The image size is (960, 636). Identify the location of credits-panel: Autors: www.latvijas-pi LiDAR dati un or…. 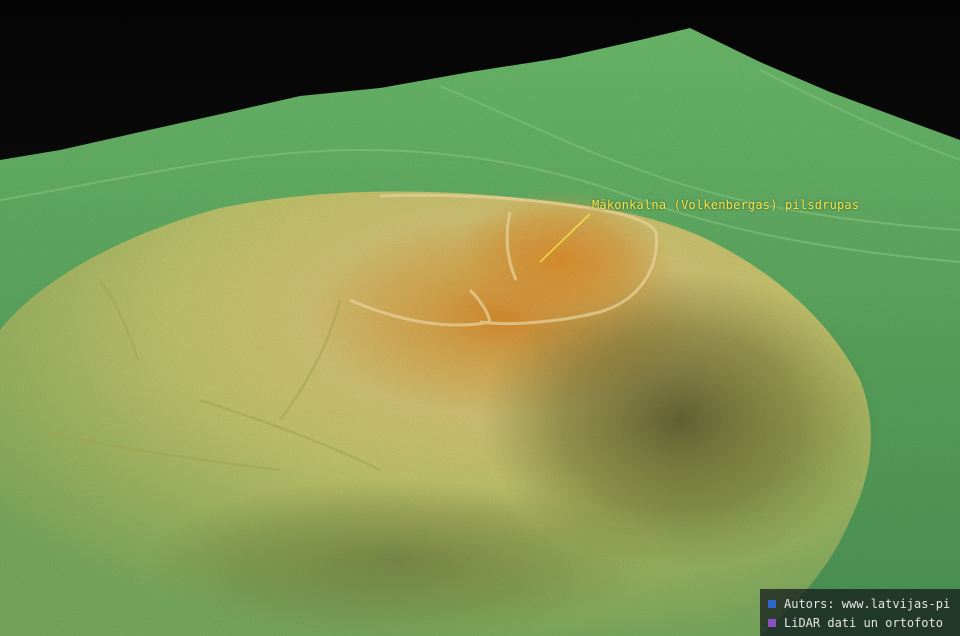
(860, 612).